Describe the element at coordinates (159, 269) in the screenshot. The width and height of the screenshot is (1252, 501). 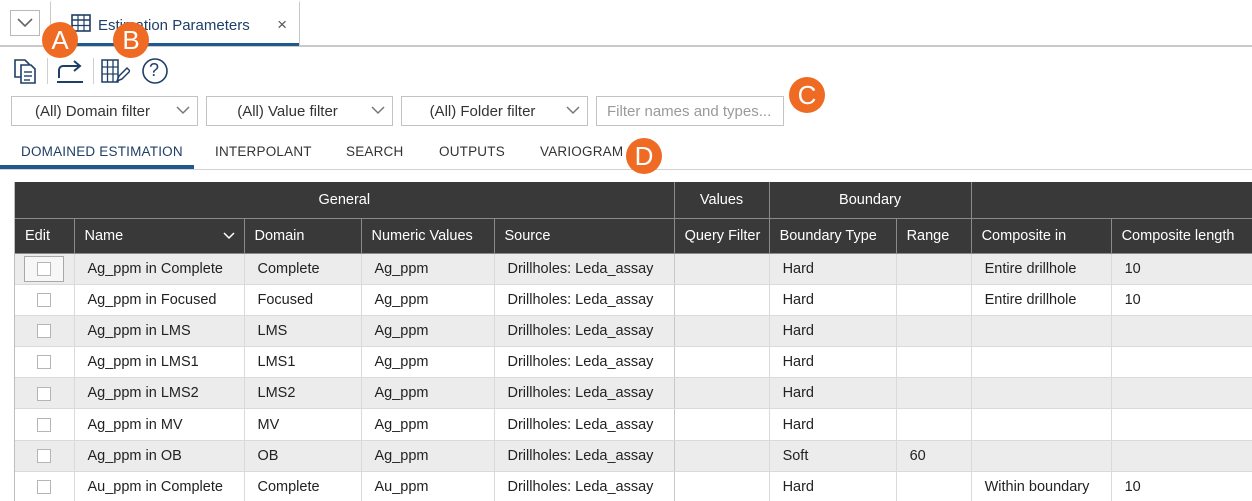
I see `name-cell: Ag_ppm in Complete` at that location.